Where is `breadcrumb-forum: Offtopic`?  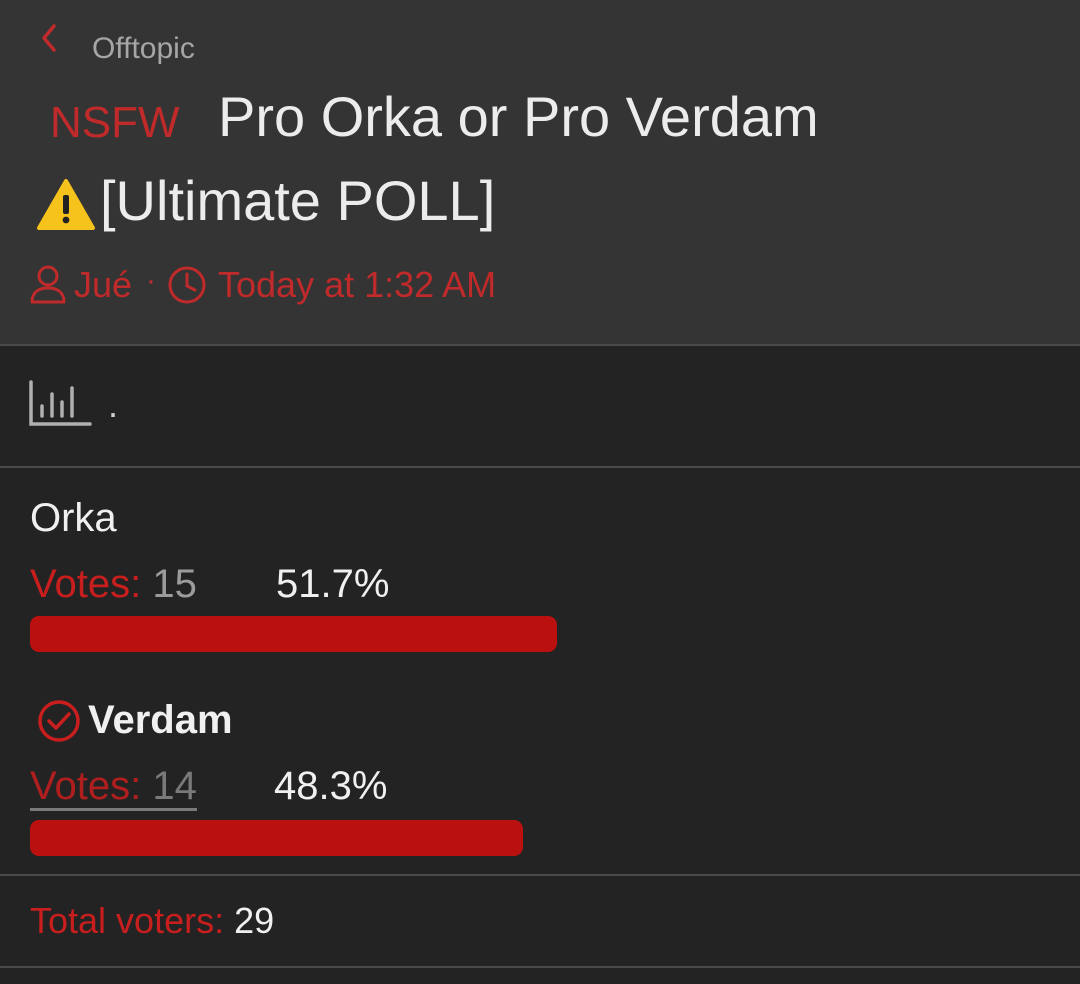
breadcrumb-forum: Offtopic is located at coordinates (143, 49).